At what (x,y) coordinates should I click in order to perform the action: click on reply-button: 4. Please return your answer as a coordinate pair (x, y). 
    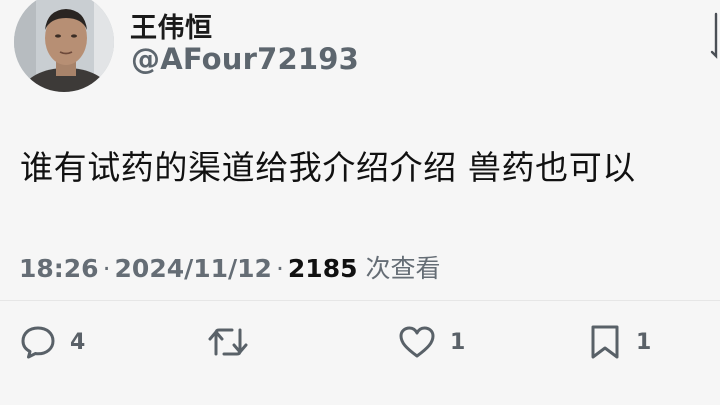
    Looking at the image, I should click on (52, 342).